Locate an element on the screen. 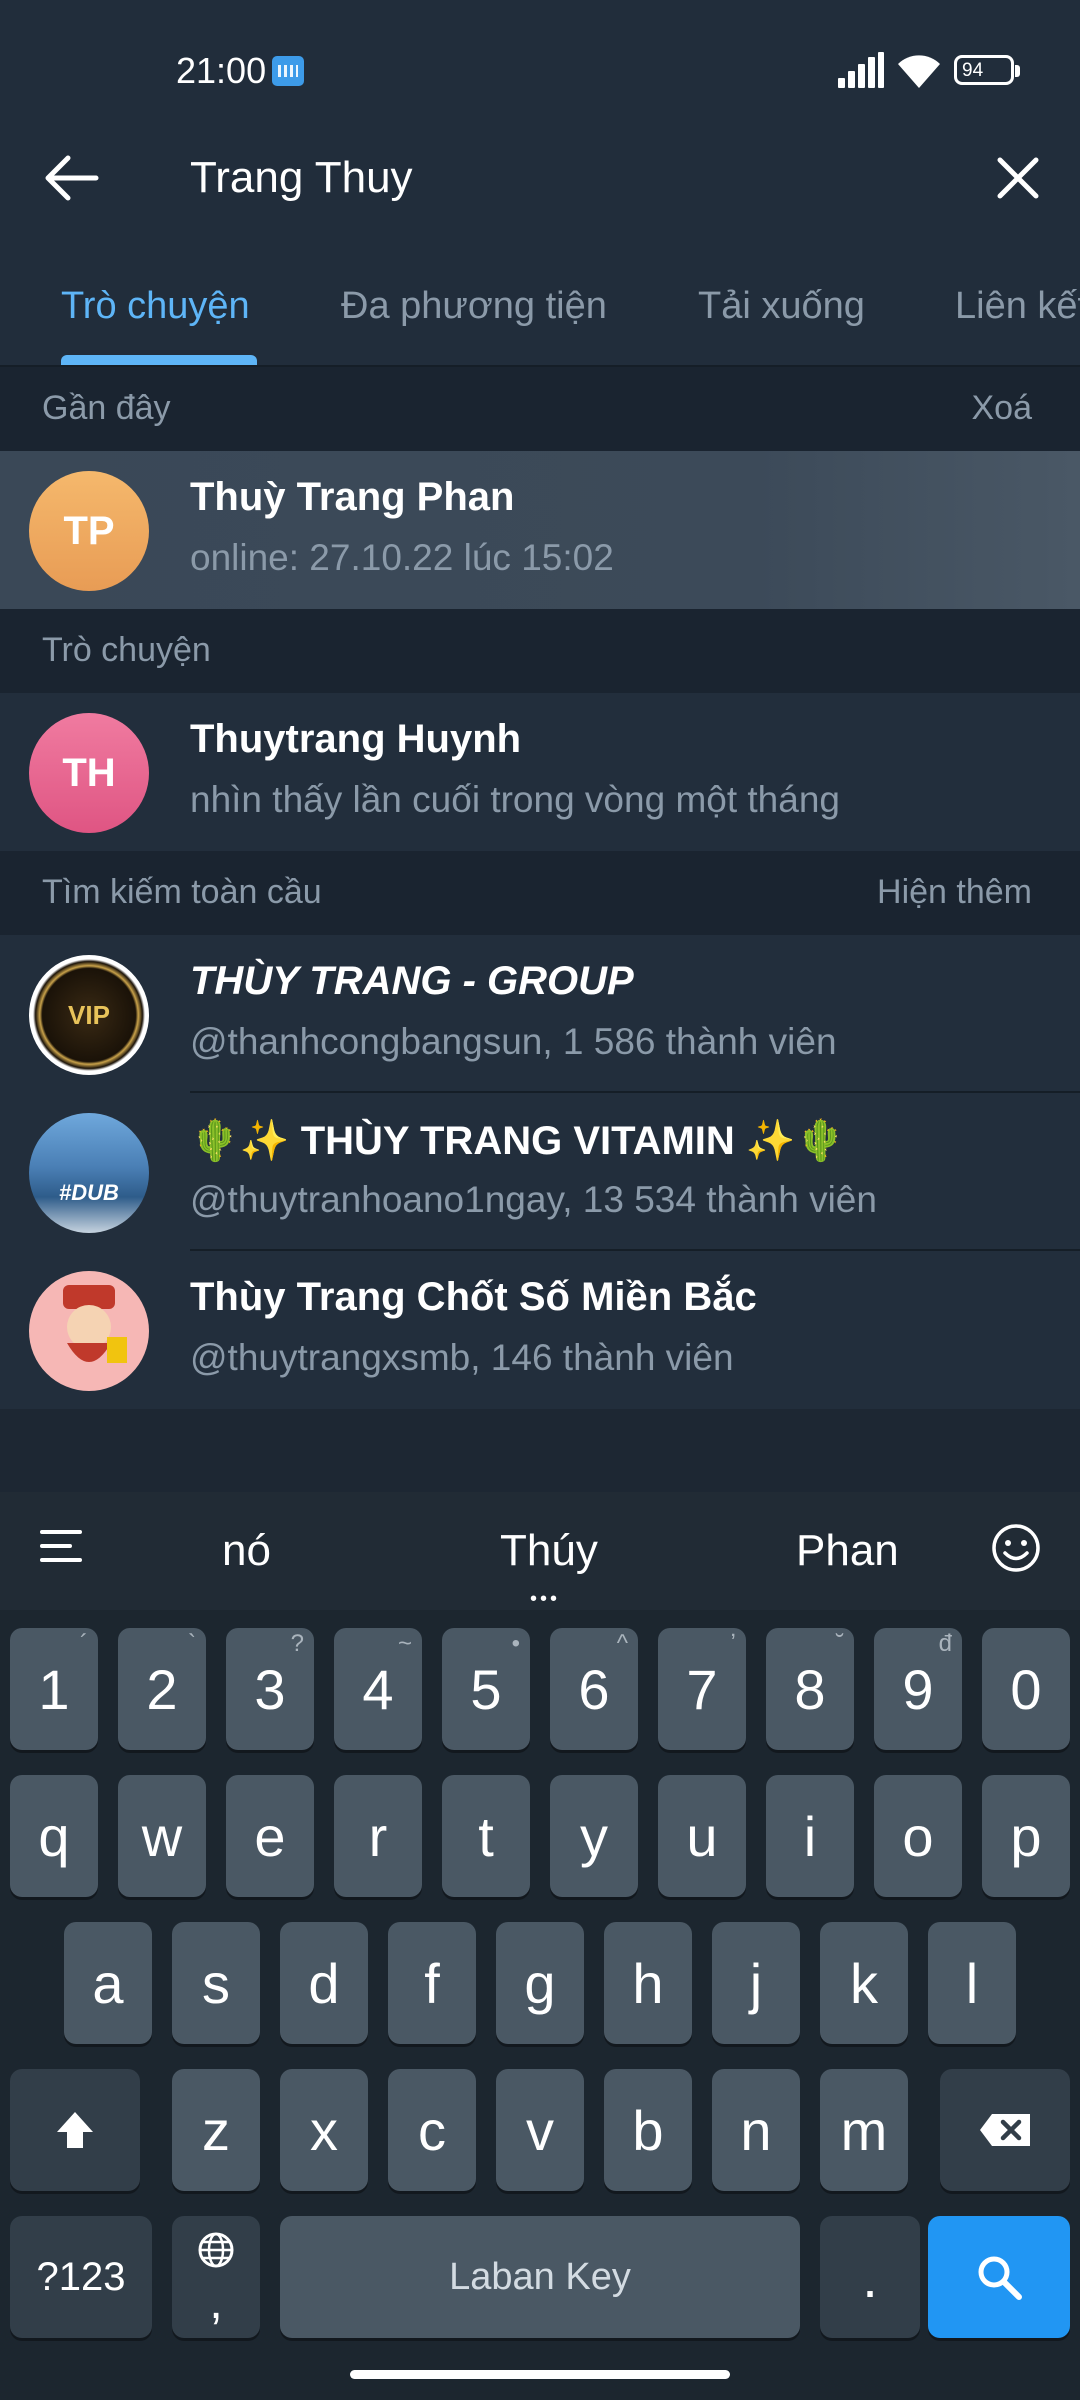 Image resolution: width=1080 pixels, height=2400 pixels. search-icon is located at coordinates (1000, 2278).